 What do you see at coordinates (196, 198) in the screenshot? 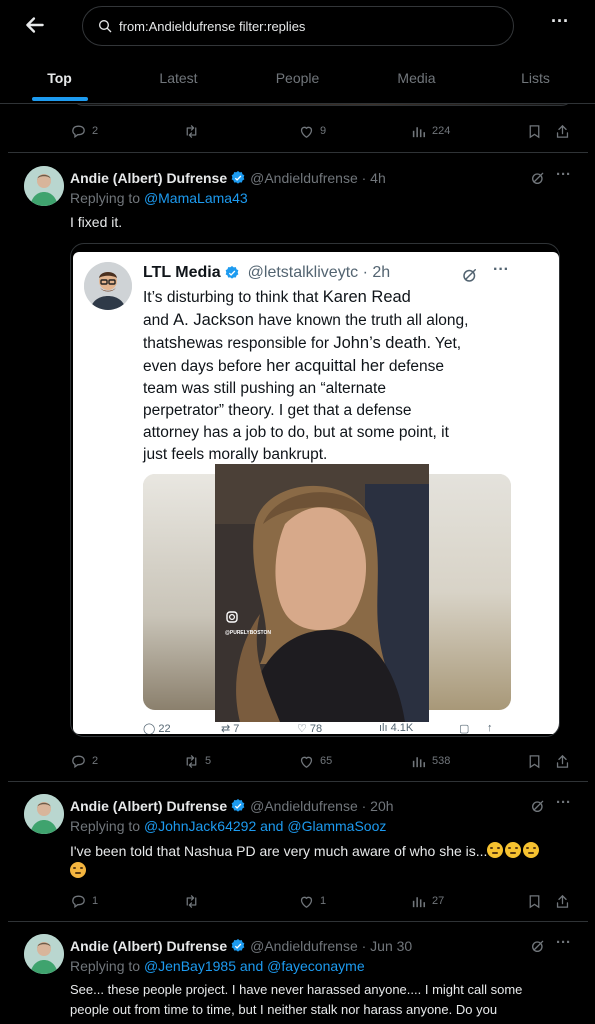
I see `mention-link: @MamaLama43` at bounding box center [196, 198].